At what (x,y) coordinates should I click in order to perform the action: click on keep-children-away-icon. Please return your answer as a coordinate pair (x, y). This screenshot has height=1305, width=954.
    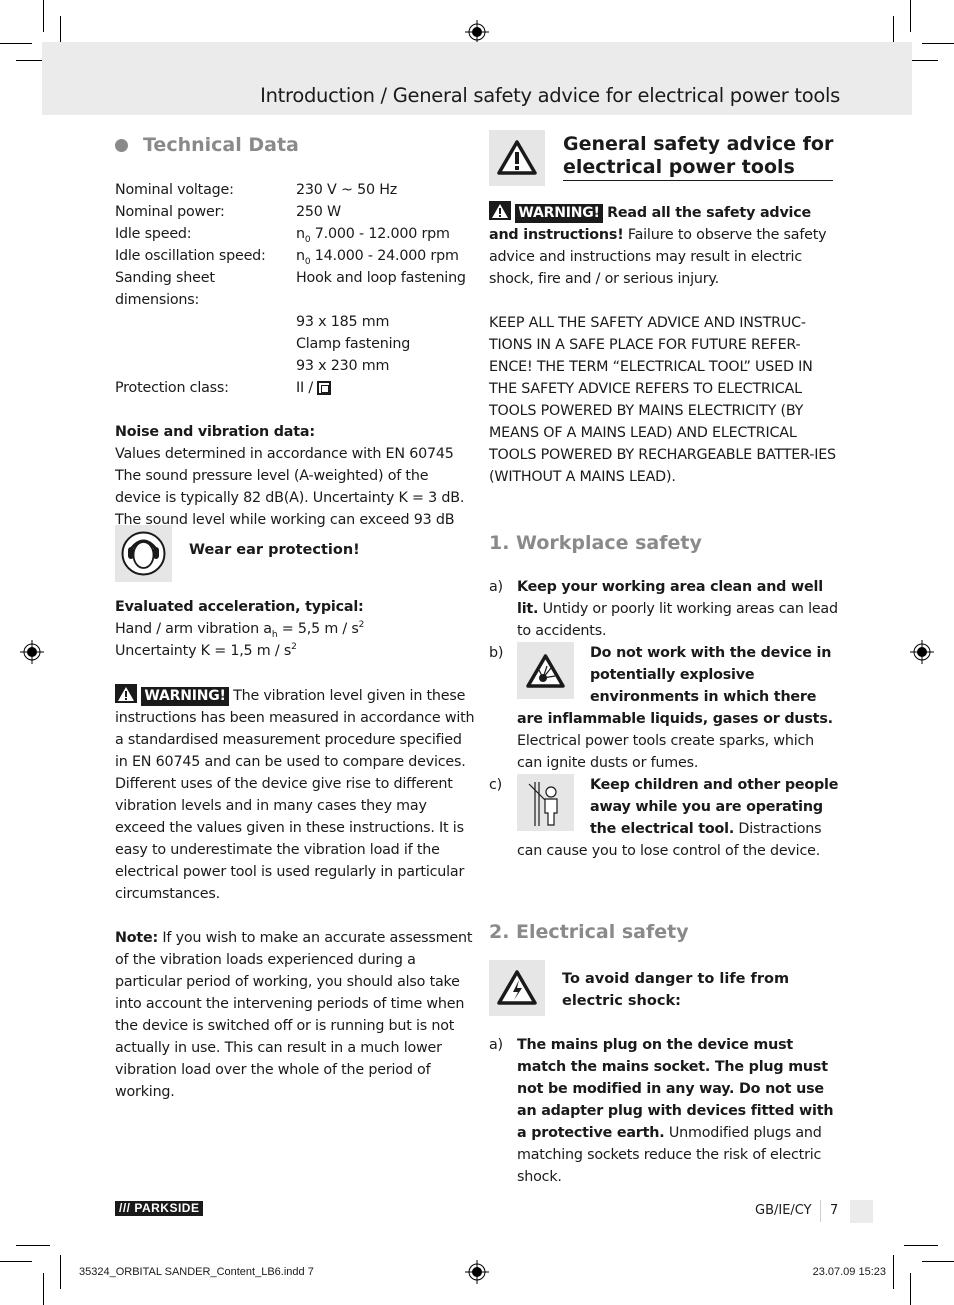
    Looking at the image, I should click on (543, 804).